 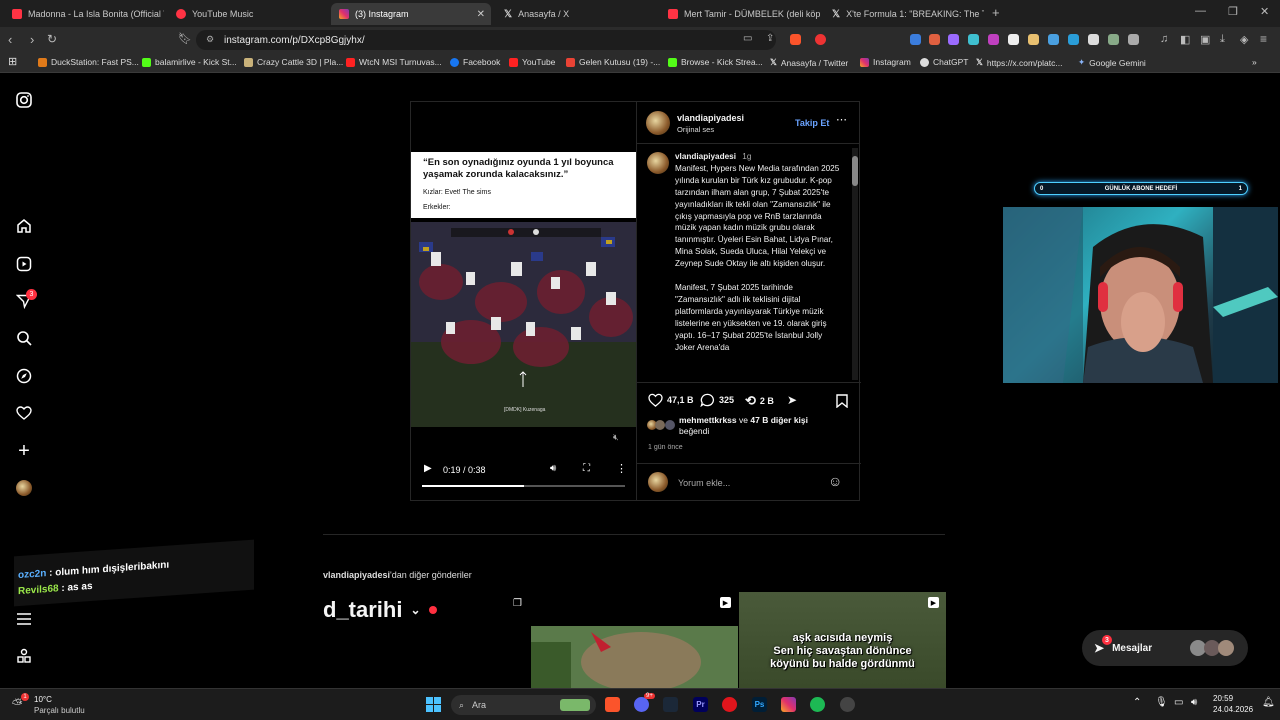 What do you see at coordinates (428, 468) in the screenshot?
I see `play-icon: ▶` at bounding box center [428, 468].